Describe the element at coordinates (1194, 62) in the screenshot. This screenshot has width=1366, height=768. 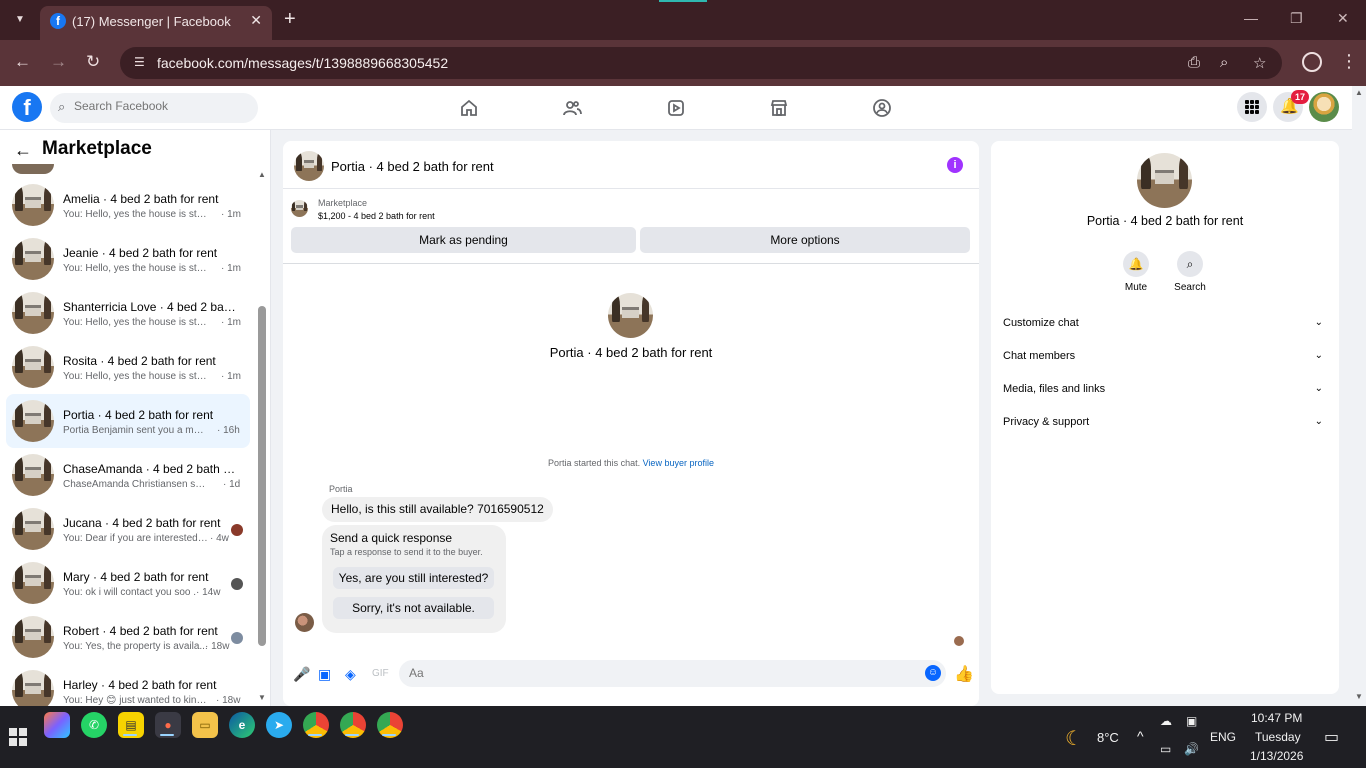
I see `install-app-icon: ⎙` at that location.